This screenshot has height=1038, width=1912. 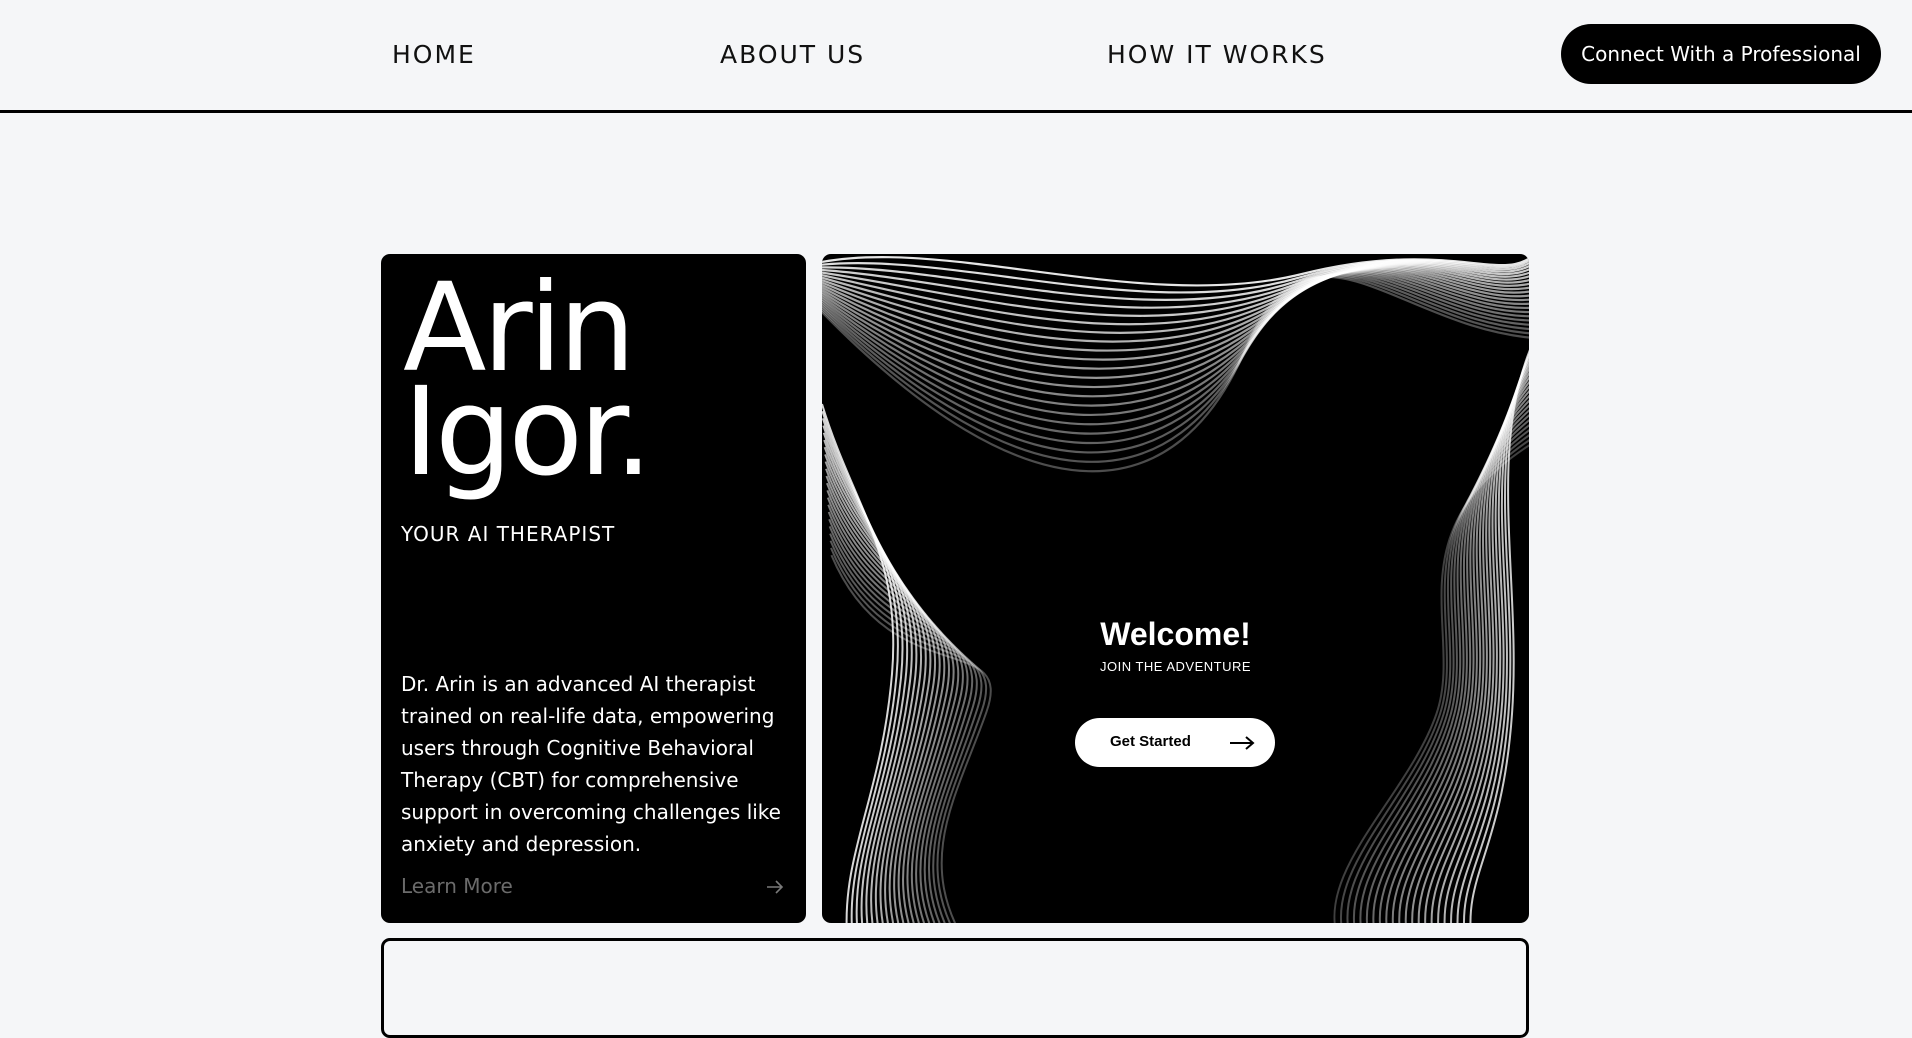 What do you see at coordinates (1242, 743) in the screenshot?
I see `long-arrow-right-icon` at bounding box center [1242, 743].